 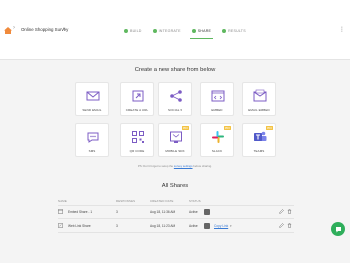 What do you see at coordinates (259, 151) in the screenshot?
I see `tile-label: TEAMS` at bounding box center [259, 151].